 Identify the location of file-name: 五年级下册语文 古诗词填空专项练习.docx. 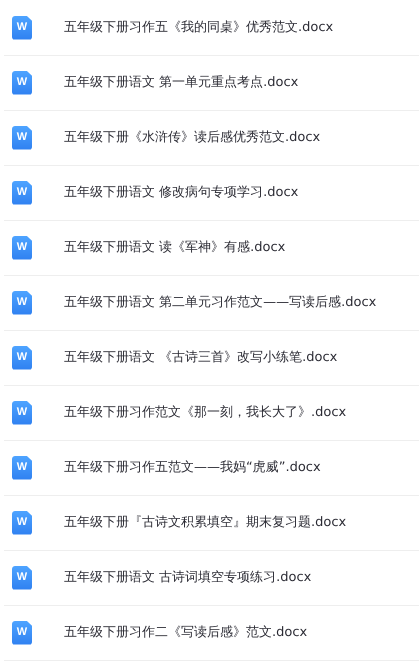
(188, 578).